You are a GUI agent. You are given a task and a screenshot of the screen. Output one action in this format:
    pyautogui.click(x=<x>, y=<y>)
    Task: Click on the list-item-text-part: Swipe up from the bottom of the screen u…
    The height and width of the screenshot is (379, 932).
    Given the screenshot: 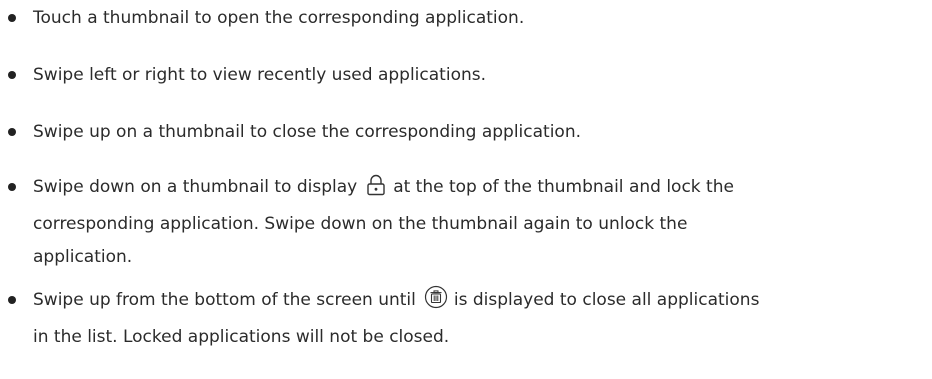 What is the action you would take?
    pyautogui.click(x=224, y=300)
    